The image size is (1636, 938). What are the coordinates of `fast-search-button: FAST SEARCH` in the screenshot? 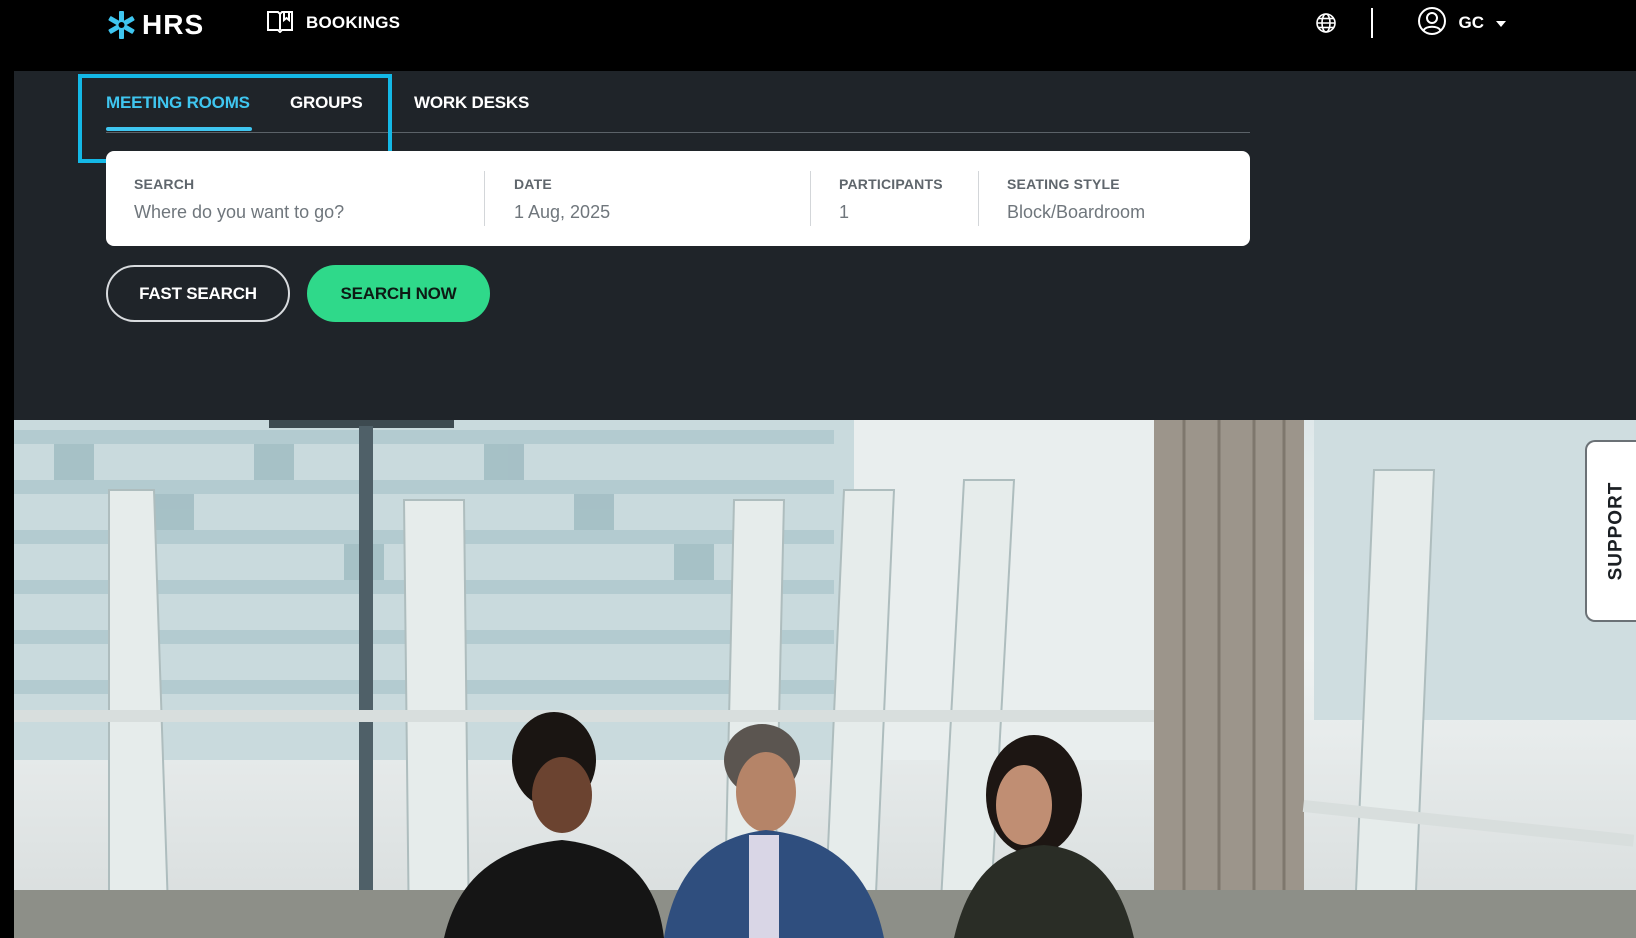 It's located at (198, 293).